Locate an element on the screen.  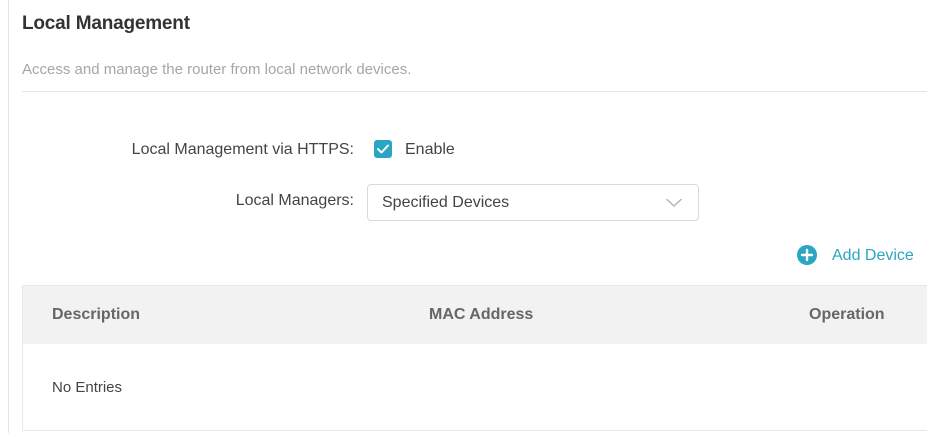
left-border is located at coordinates (8, 216).